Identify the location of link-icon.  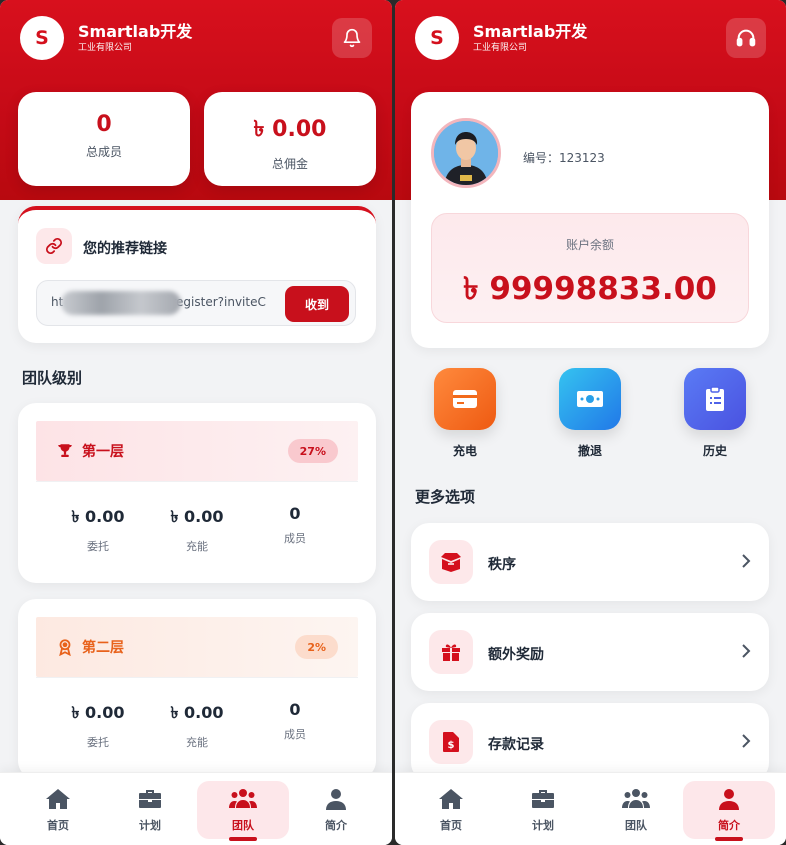
(54, 246).